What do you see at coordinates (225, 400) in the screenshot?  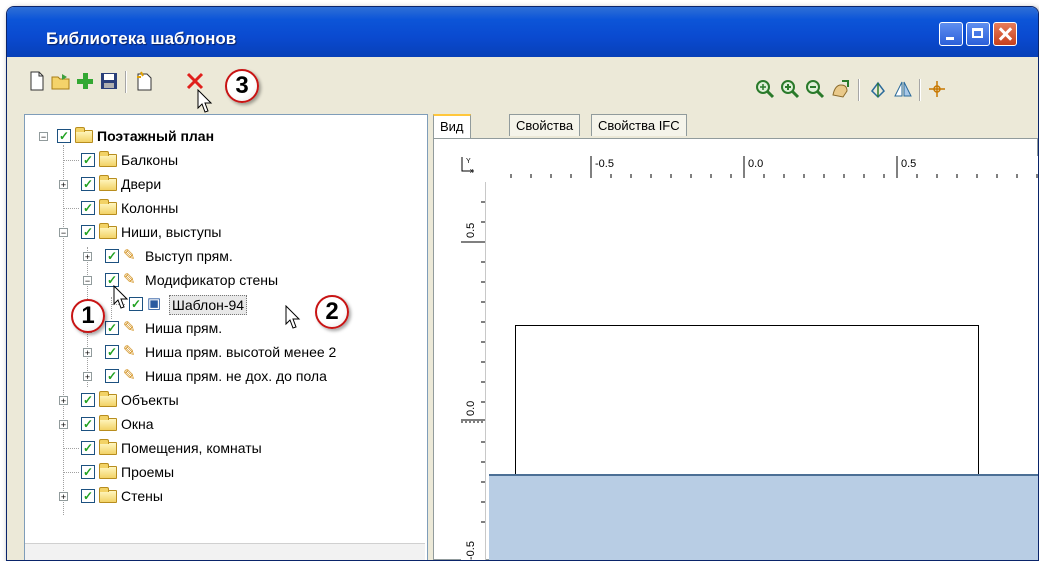 I see `tree-row-objects: + ✓ Объекты` at bounding box center [225, 400].